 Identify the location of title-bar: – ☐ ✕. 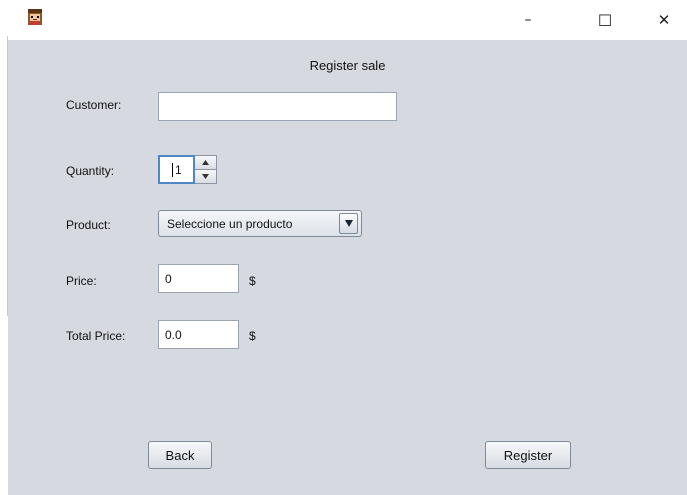
(347, 20).